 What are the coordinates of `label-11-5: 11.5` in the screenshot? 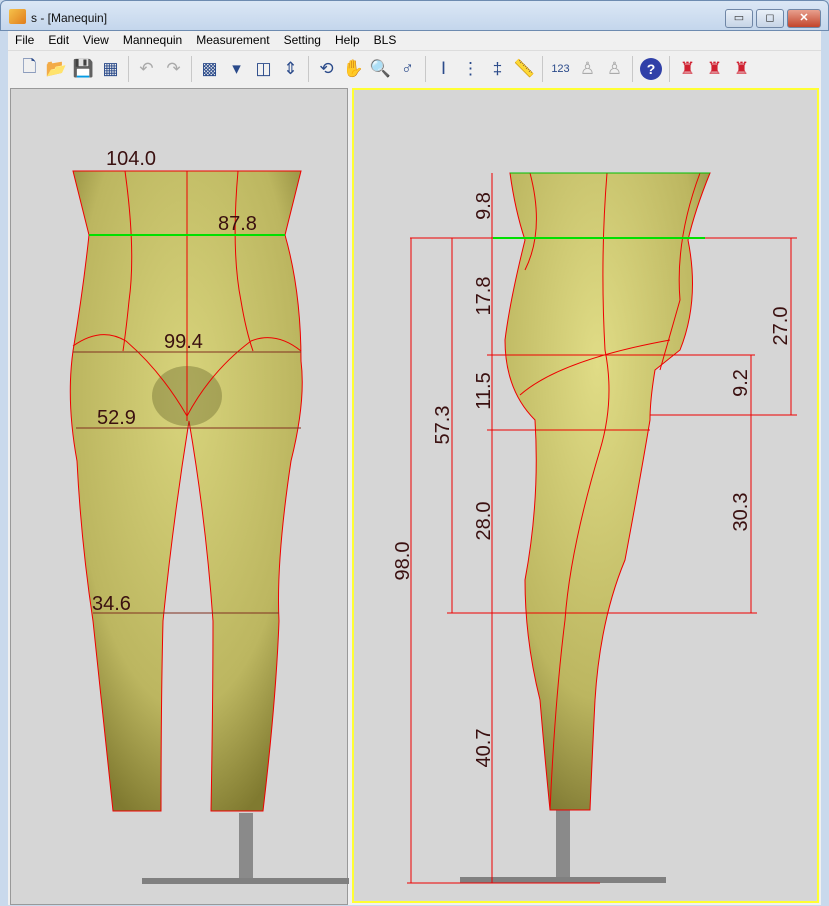 It's located at (484, 390).